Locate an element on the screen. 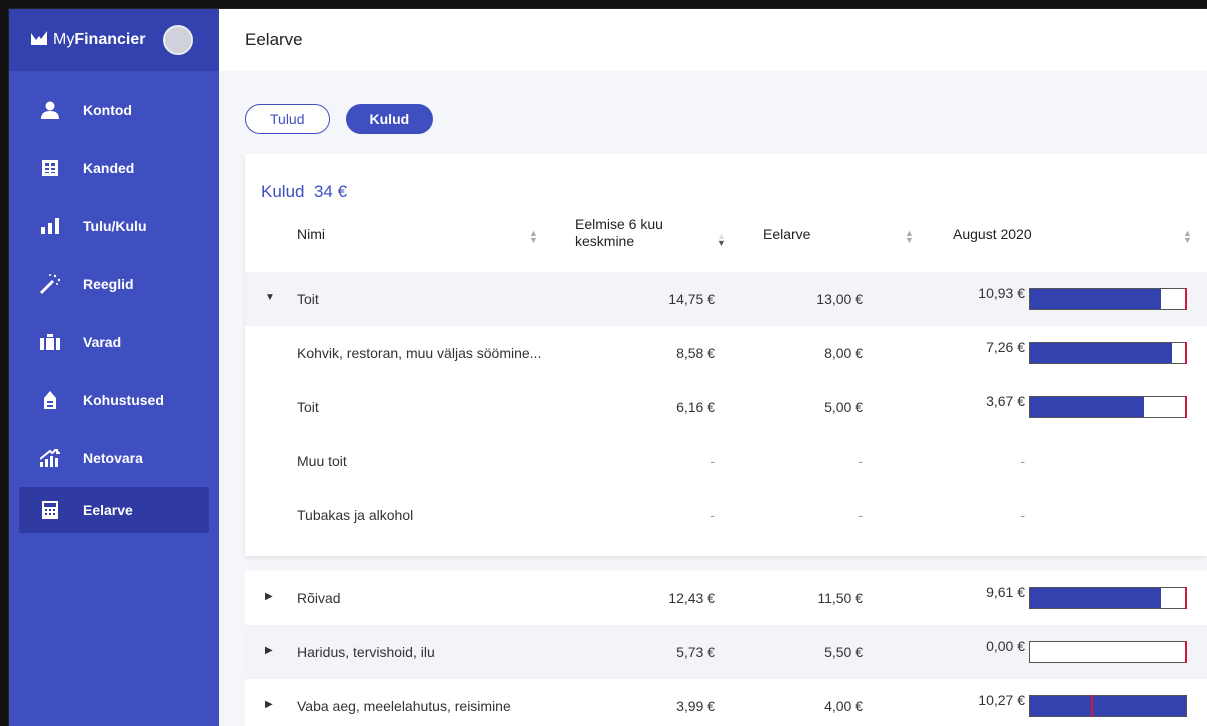  page-title: Eelarve is located at coordinates (274, 39).